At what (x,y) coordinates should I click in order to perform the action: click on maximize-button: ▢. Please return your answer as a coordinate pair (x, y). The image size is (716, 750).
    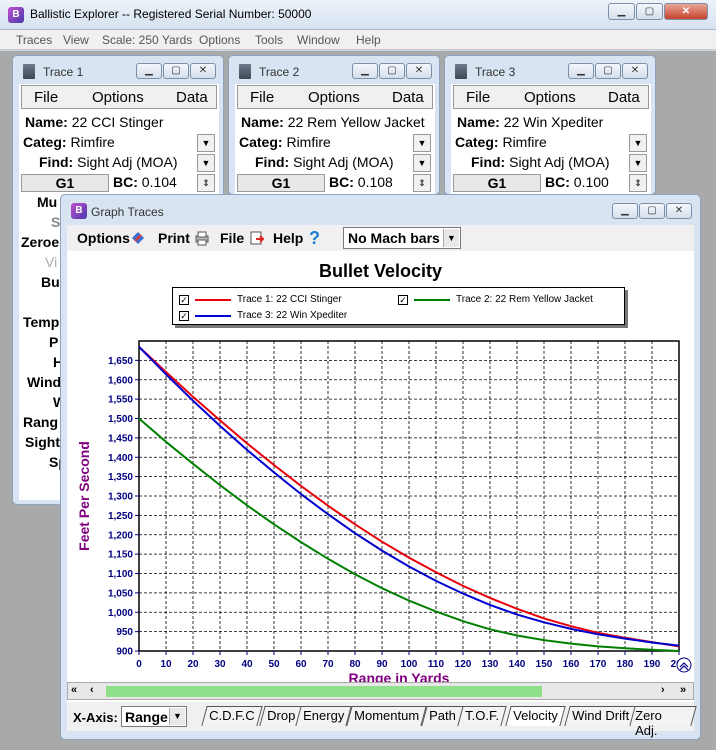
    Looking at the image, I should click on (649, 11).